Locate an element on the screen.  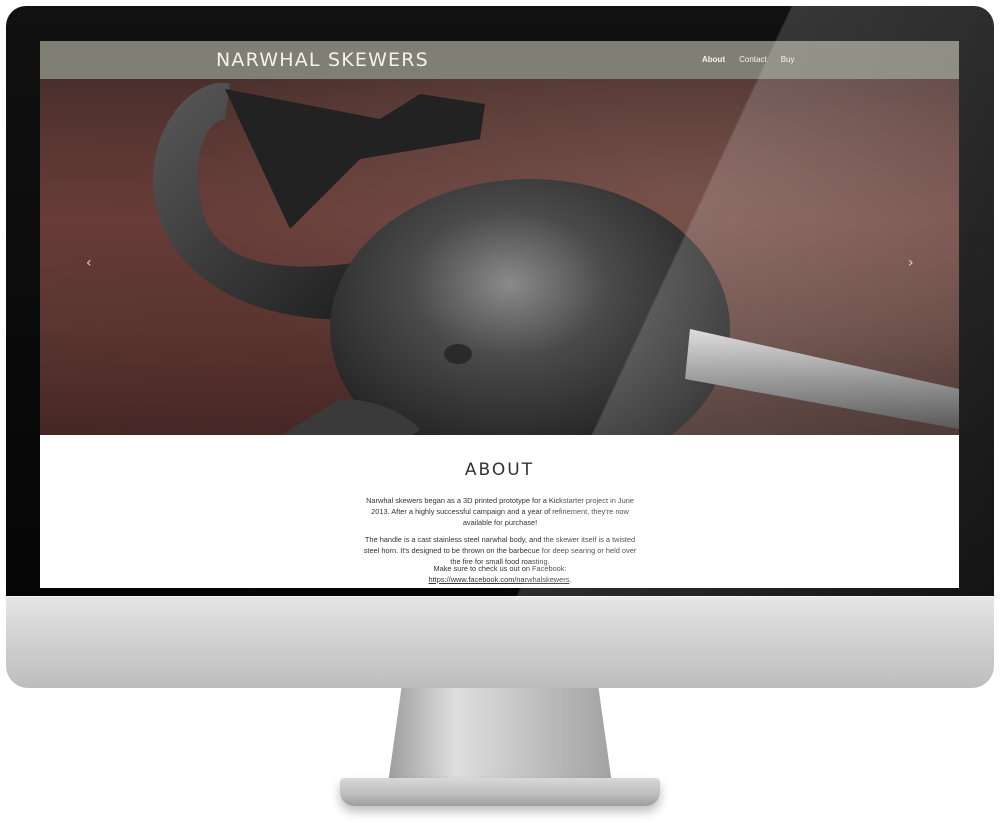
link-period: . is located at coordinates (570, 579).